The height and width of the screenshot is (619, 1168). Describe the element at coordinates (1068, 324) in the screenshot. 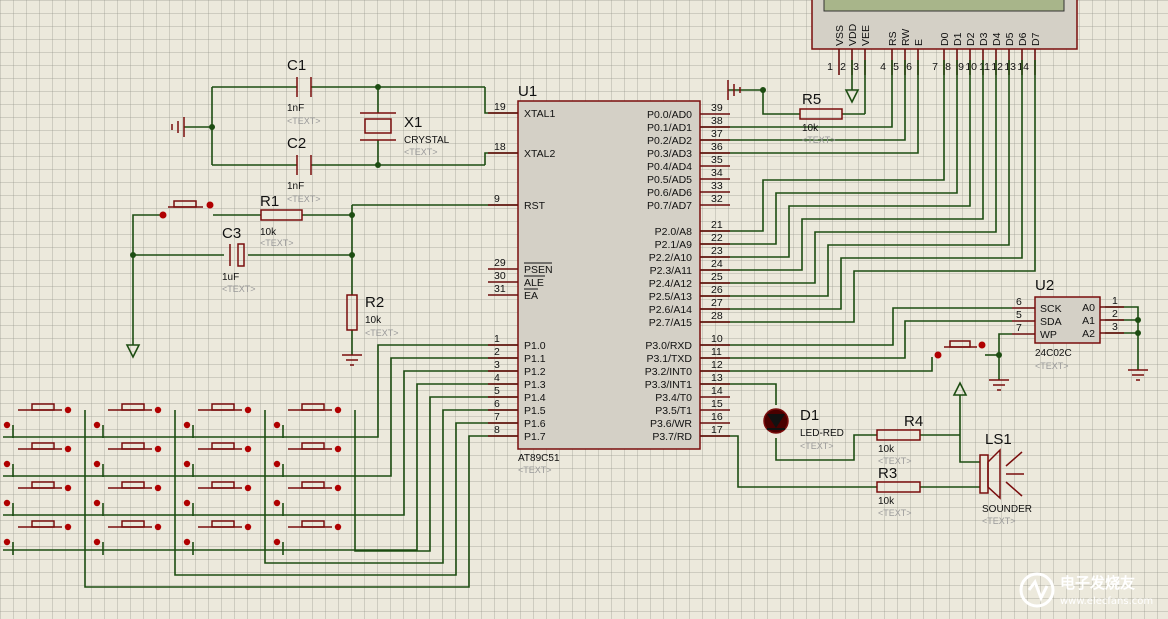

I see `chip-u2: U2 24C02C <TEXT> 6 SCK 5 SDA 7 WP 1 A0 2 A1 3 A2` at that location.